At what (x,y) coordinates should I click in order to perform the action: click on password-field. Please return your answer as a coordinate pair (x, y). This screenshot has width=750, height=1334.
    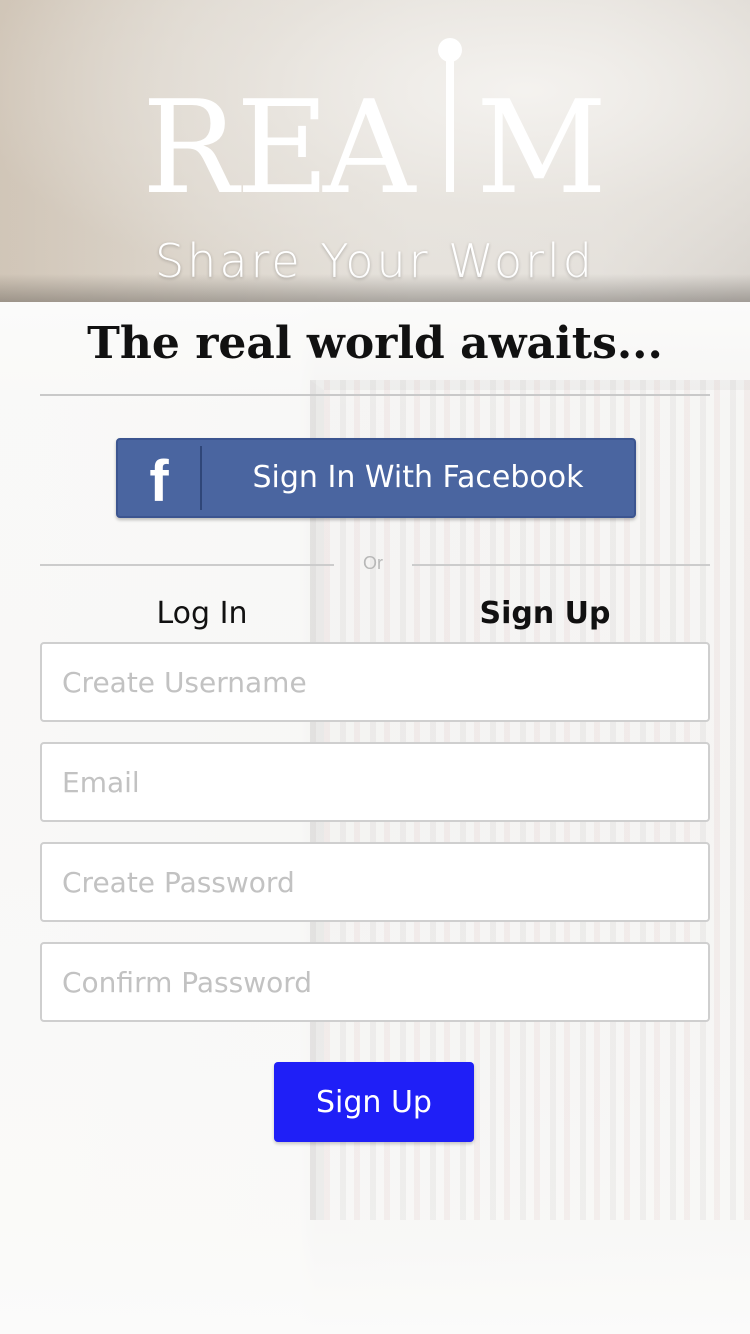
    Looking at the image, I should click on (375, 882).